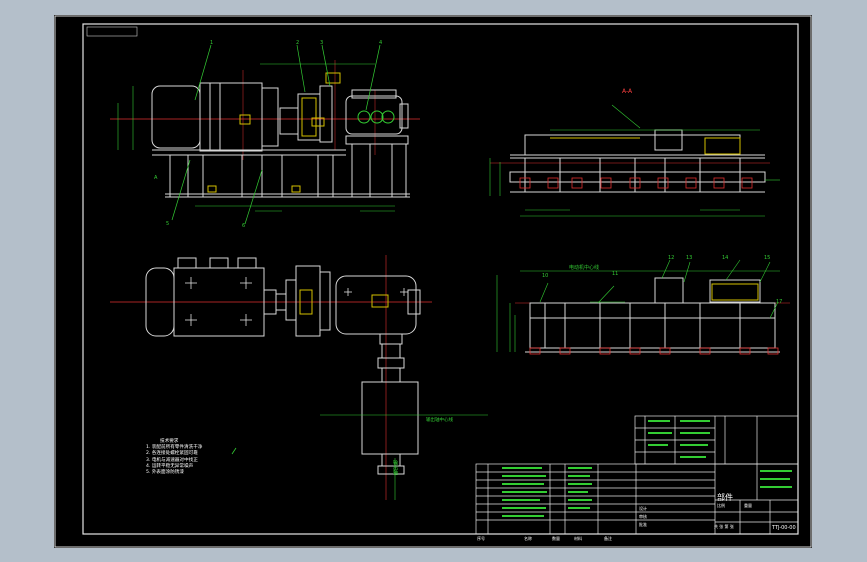  What do you see at coordinates (211, 297) in the screenshot?
I see `motor-plan` at bounding box center [211, 297].